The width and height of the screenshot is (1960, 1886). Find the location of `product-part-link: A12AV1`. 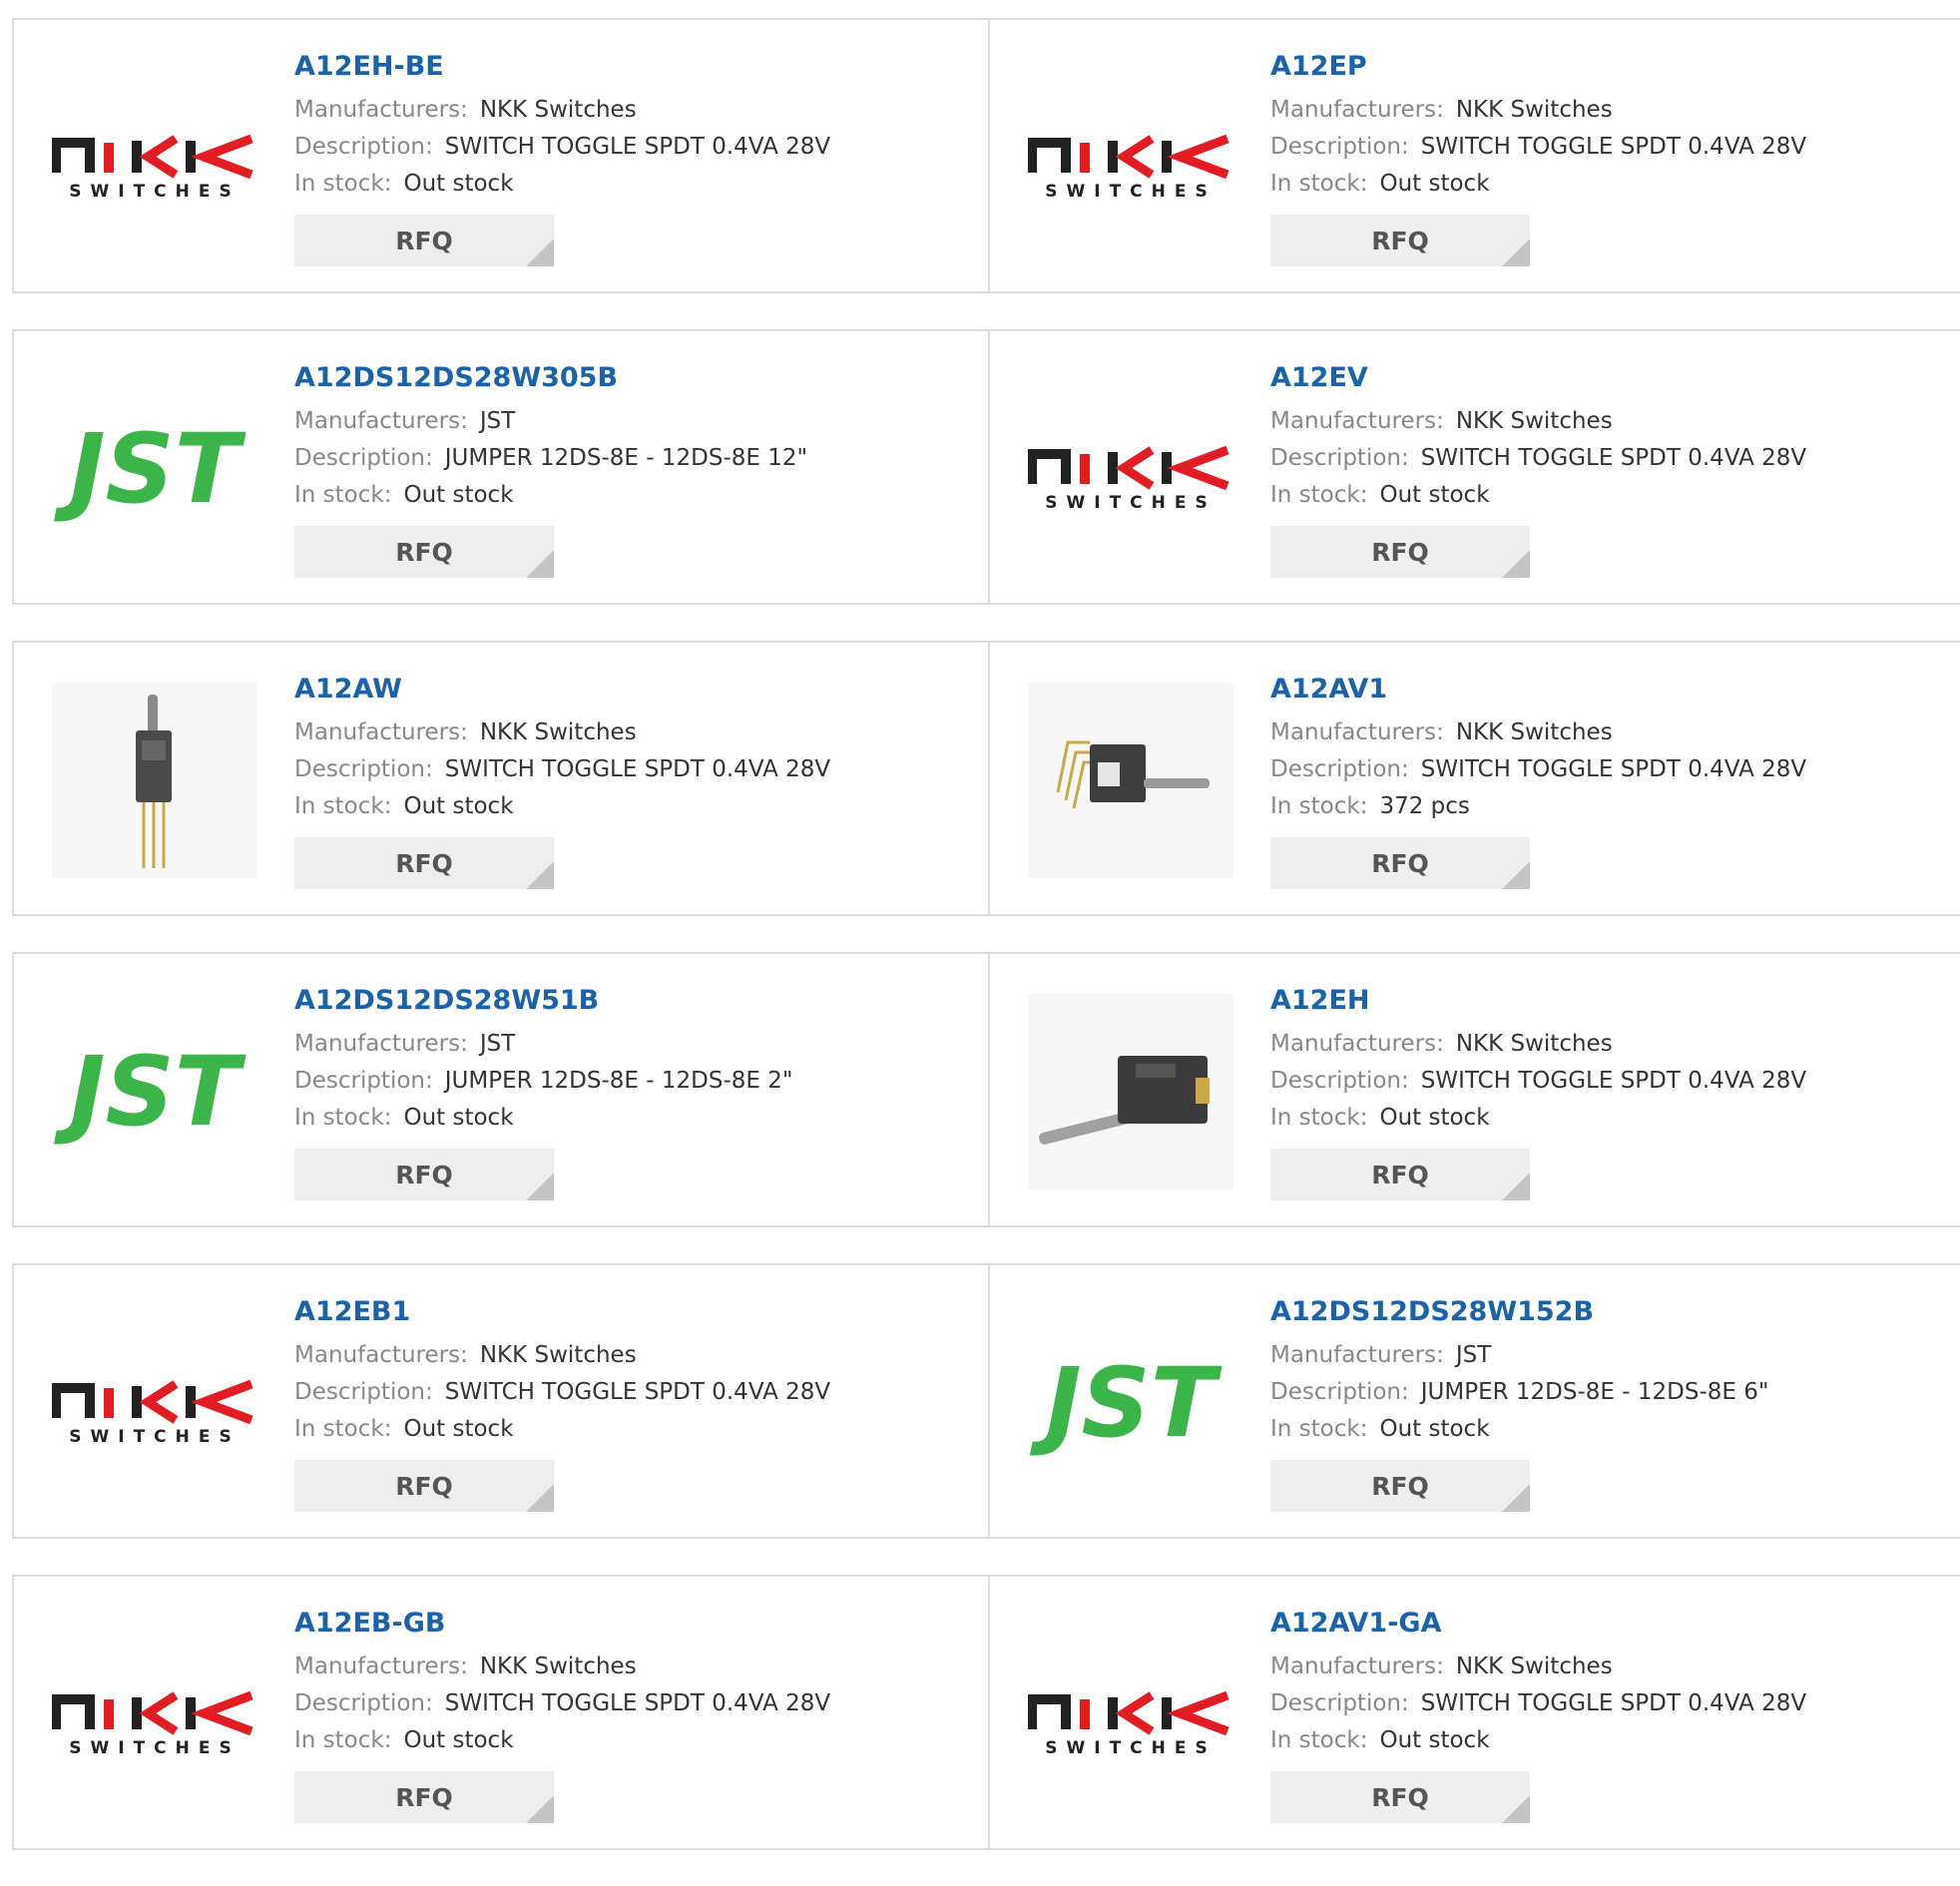

product-part-link: A12AV1 is located at coordinates (1538, 689).